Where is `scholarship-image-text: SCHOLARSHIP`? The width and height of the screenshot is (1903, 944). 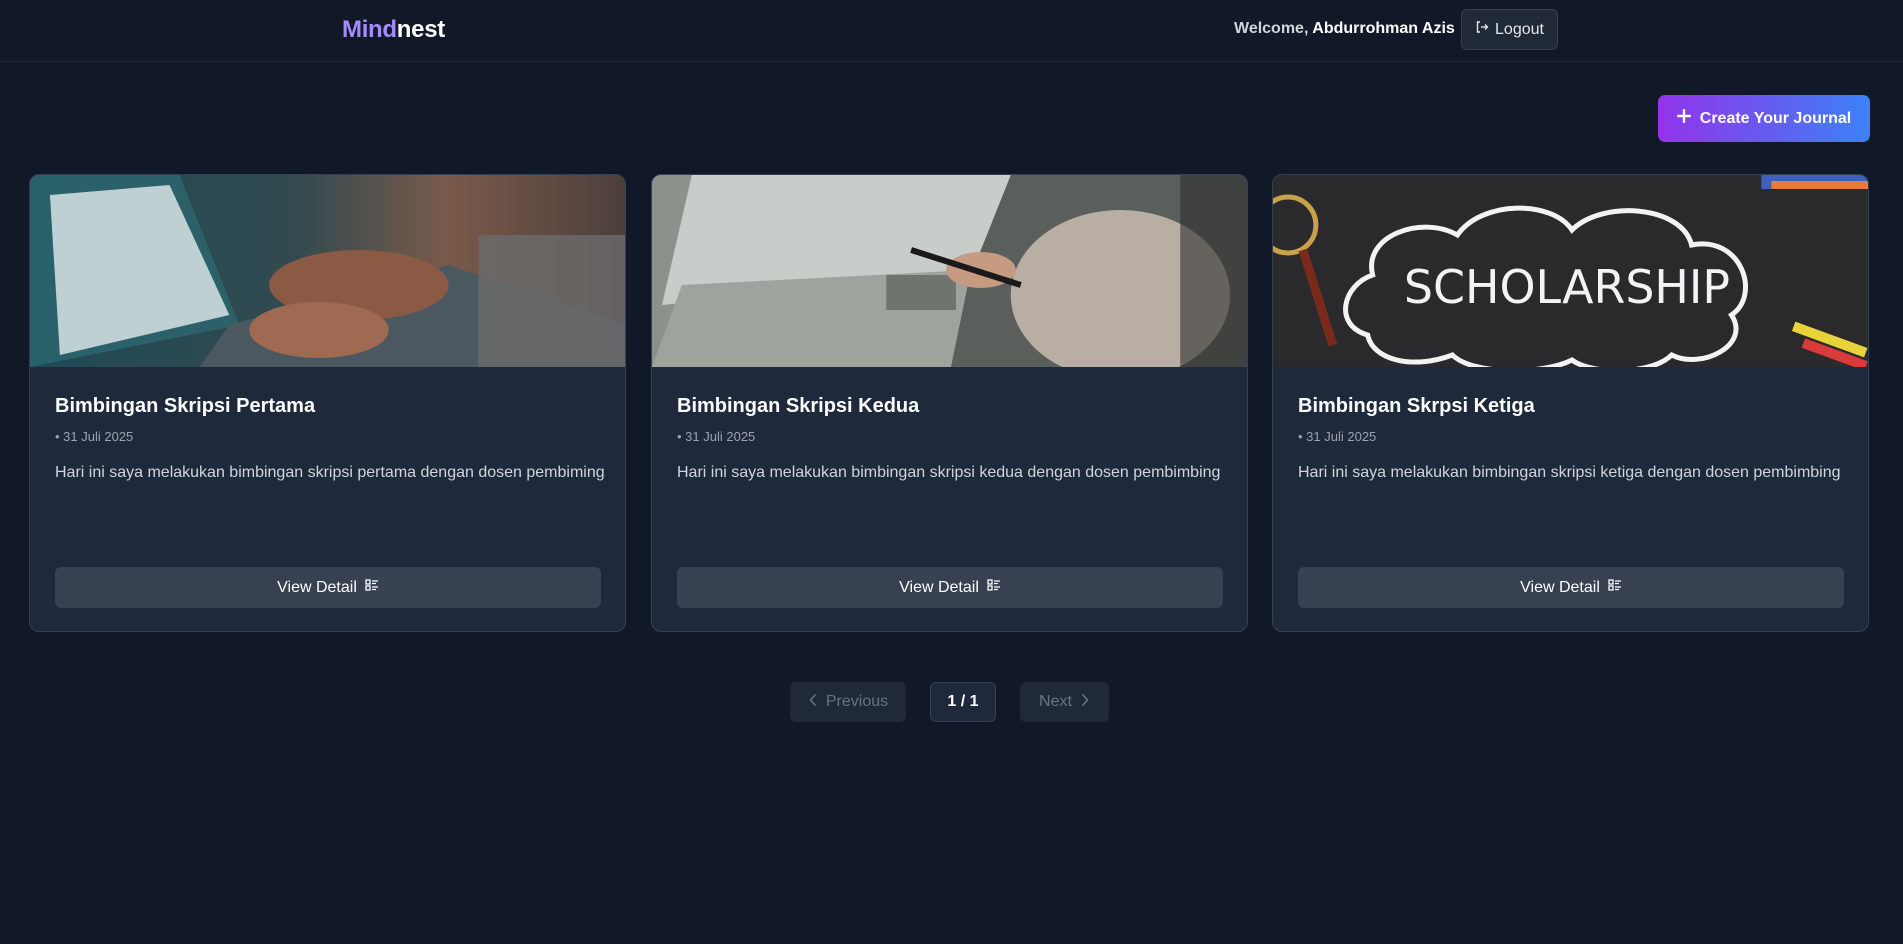
scholarship-image-text: SCHOLARSHIP is located at coordinates (1567, 287).